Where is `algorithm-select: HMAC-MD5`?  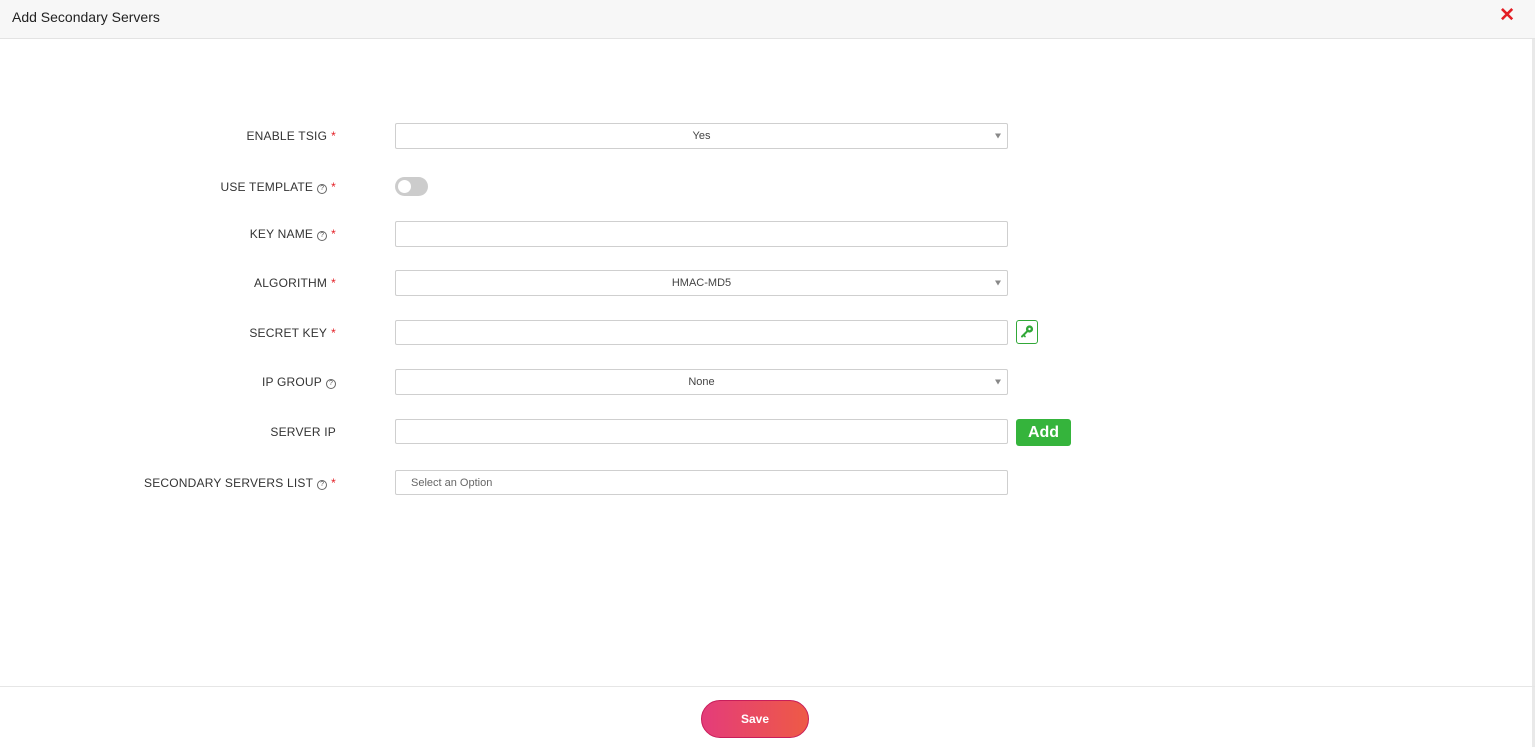
algorithm-select: HMAC-MD5 is located at coordinates (701, 283).